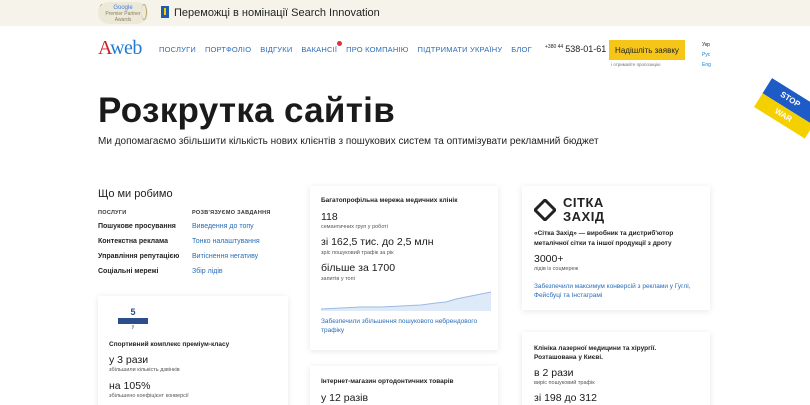 Image resolution: width=810 pixels, height=405 pixels. I want to click on laurel-right-icon, so click(144, 12).